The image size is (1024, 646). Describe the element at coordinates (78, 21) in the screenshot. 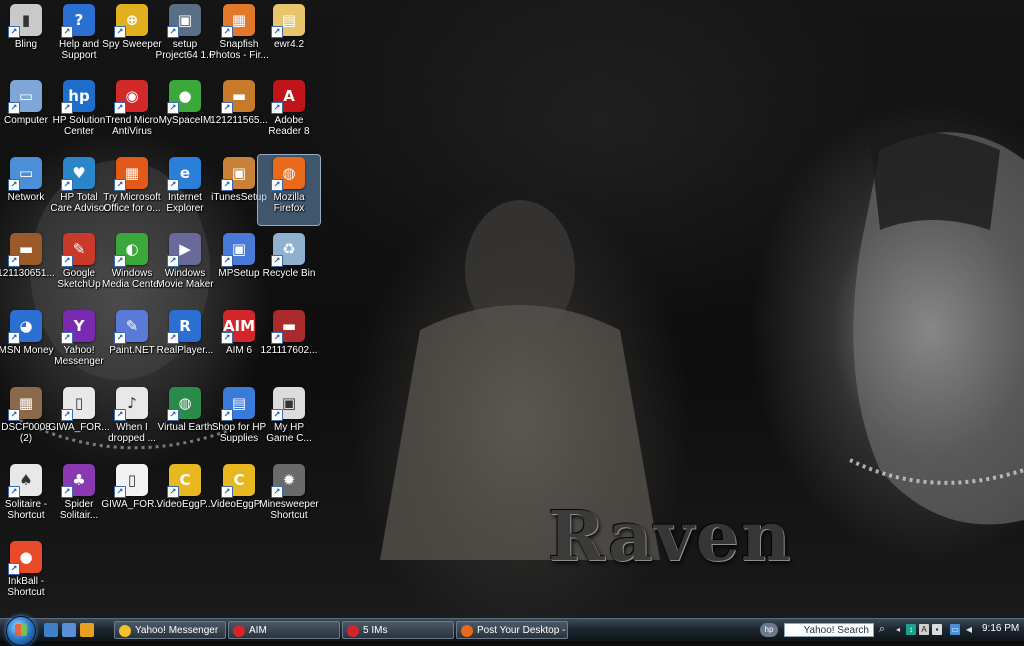

I see `help-icon: ? ↗` at that location.